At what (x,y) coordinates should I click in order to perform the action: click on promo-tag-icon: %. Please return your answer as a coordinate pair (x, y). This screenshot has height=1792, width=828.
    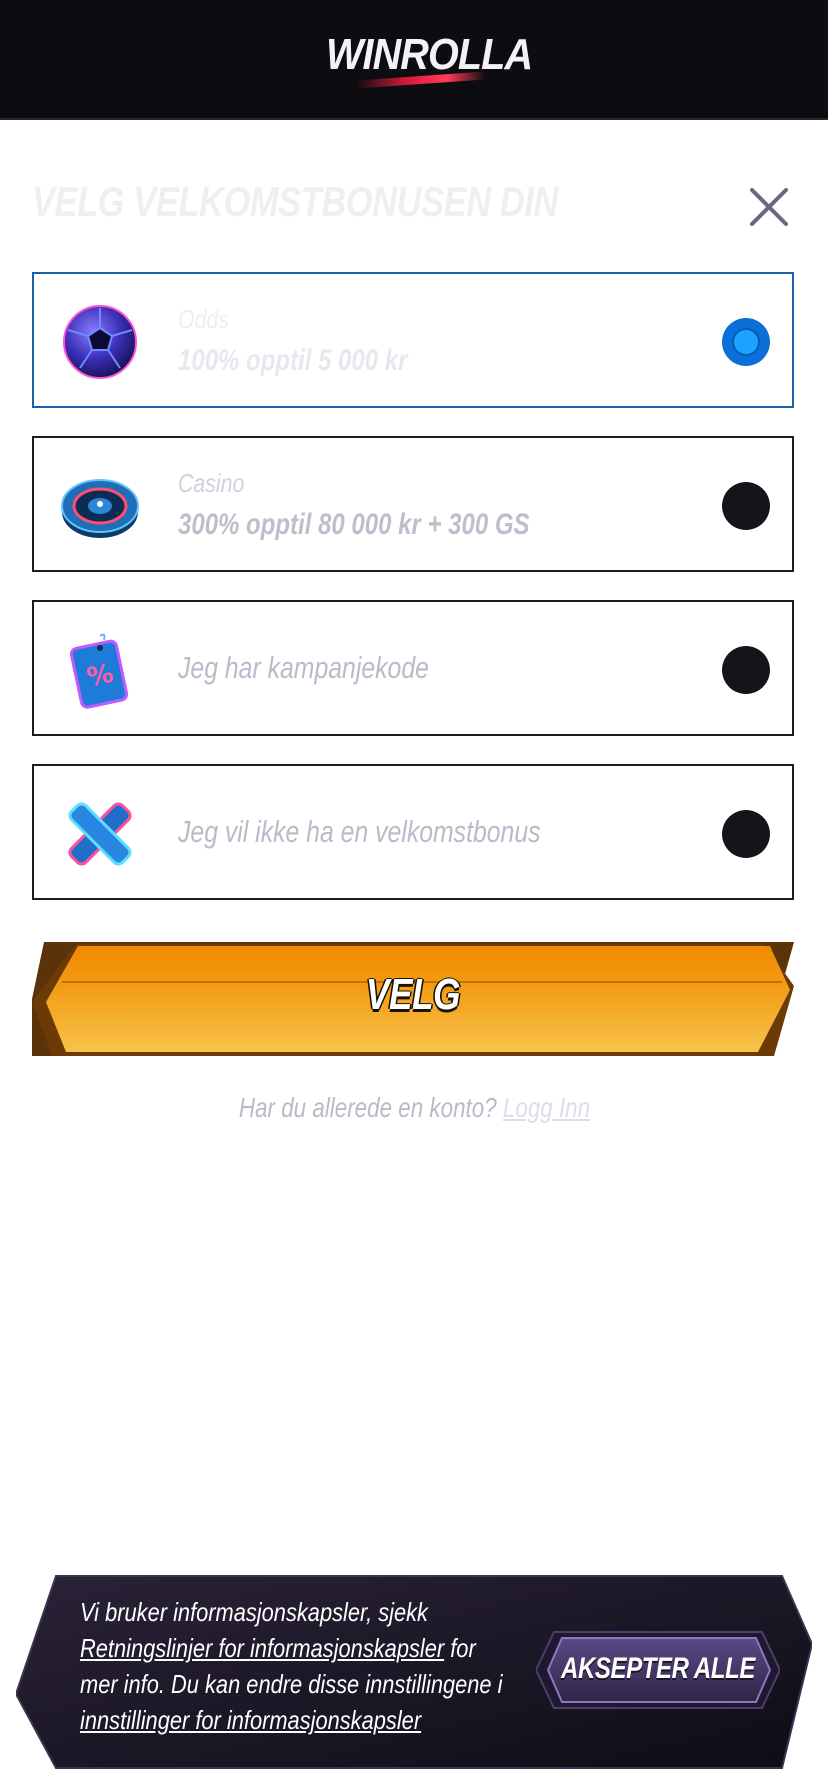
    Looking at the image, I should click on (100, 670).